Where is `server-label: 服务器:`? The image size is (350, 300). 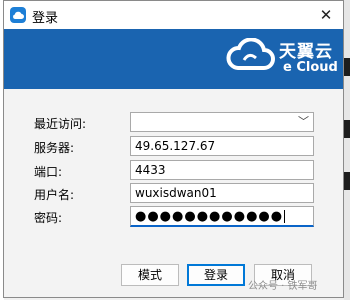
server-label: 服务器: is located at coordinates (54, 148).